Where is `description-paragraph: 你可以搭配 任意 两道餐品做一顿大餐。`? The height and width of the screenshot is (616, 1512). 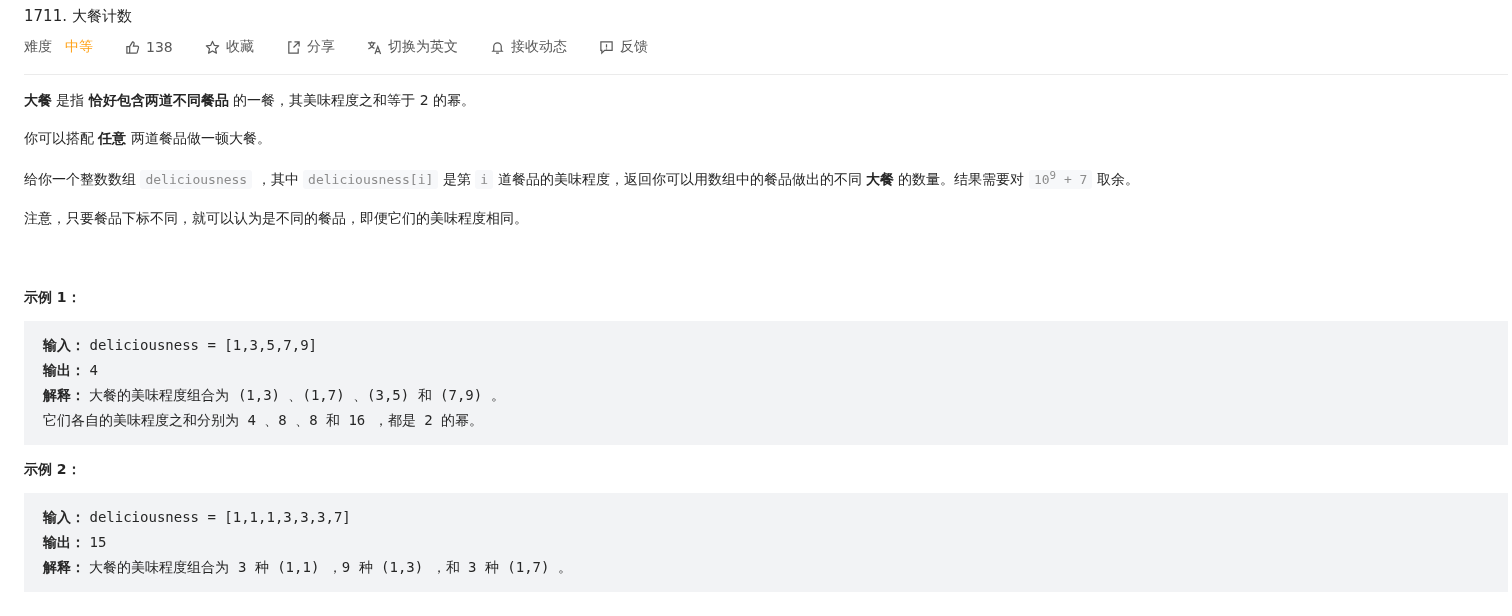 description-paragraph: 你可以搭配 任意 两道餐品做一顿大餐。 is located at coordinates (148, 138).